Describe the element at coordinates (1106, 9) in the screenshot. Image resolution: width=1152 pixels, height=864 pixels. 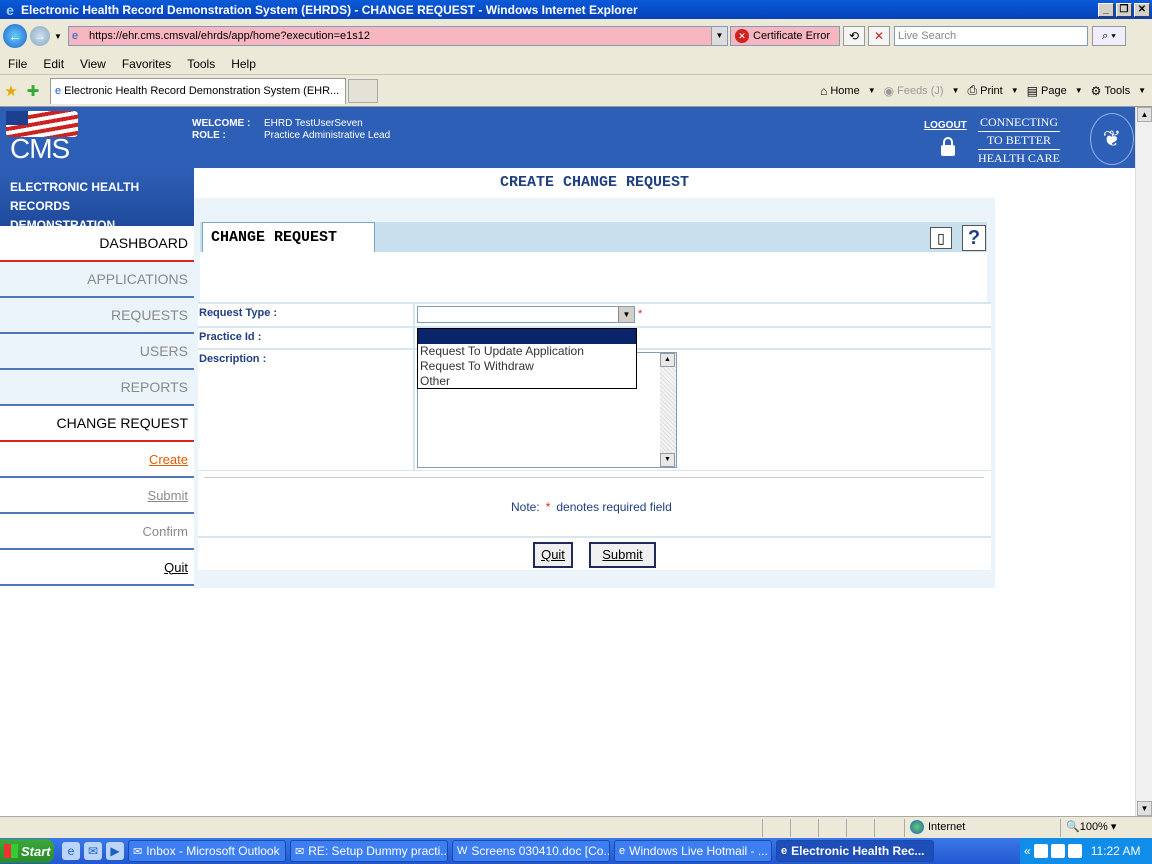
I see `minimize-button: _` at that location.